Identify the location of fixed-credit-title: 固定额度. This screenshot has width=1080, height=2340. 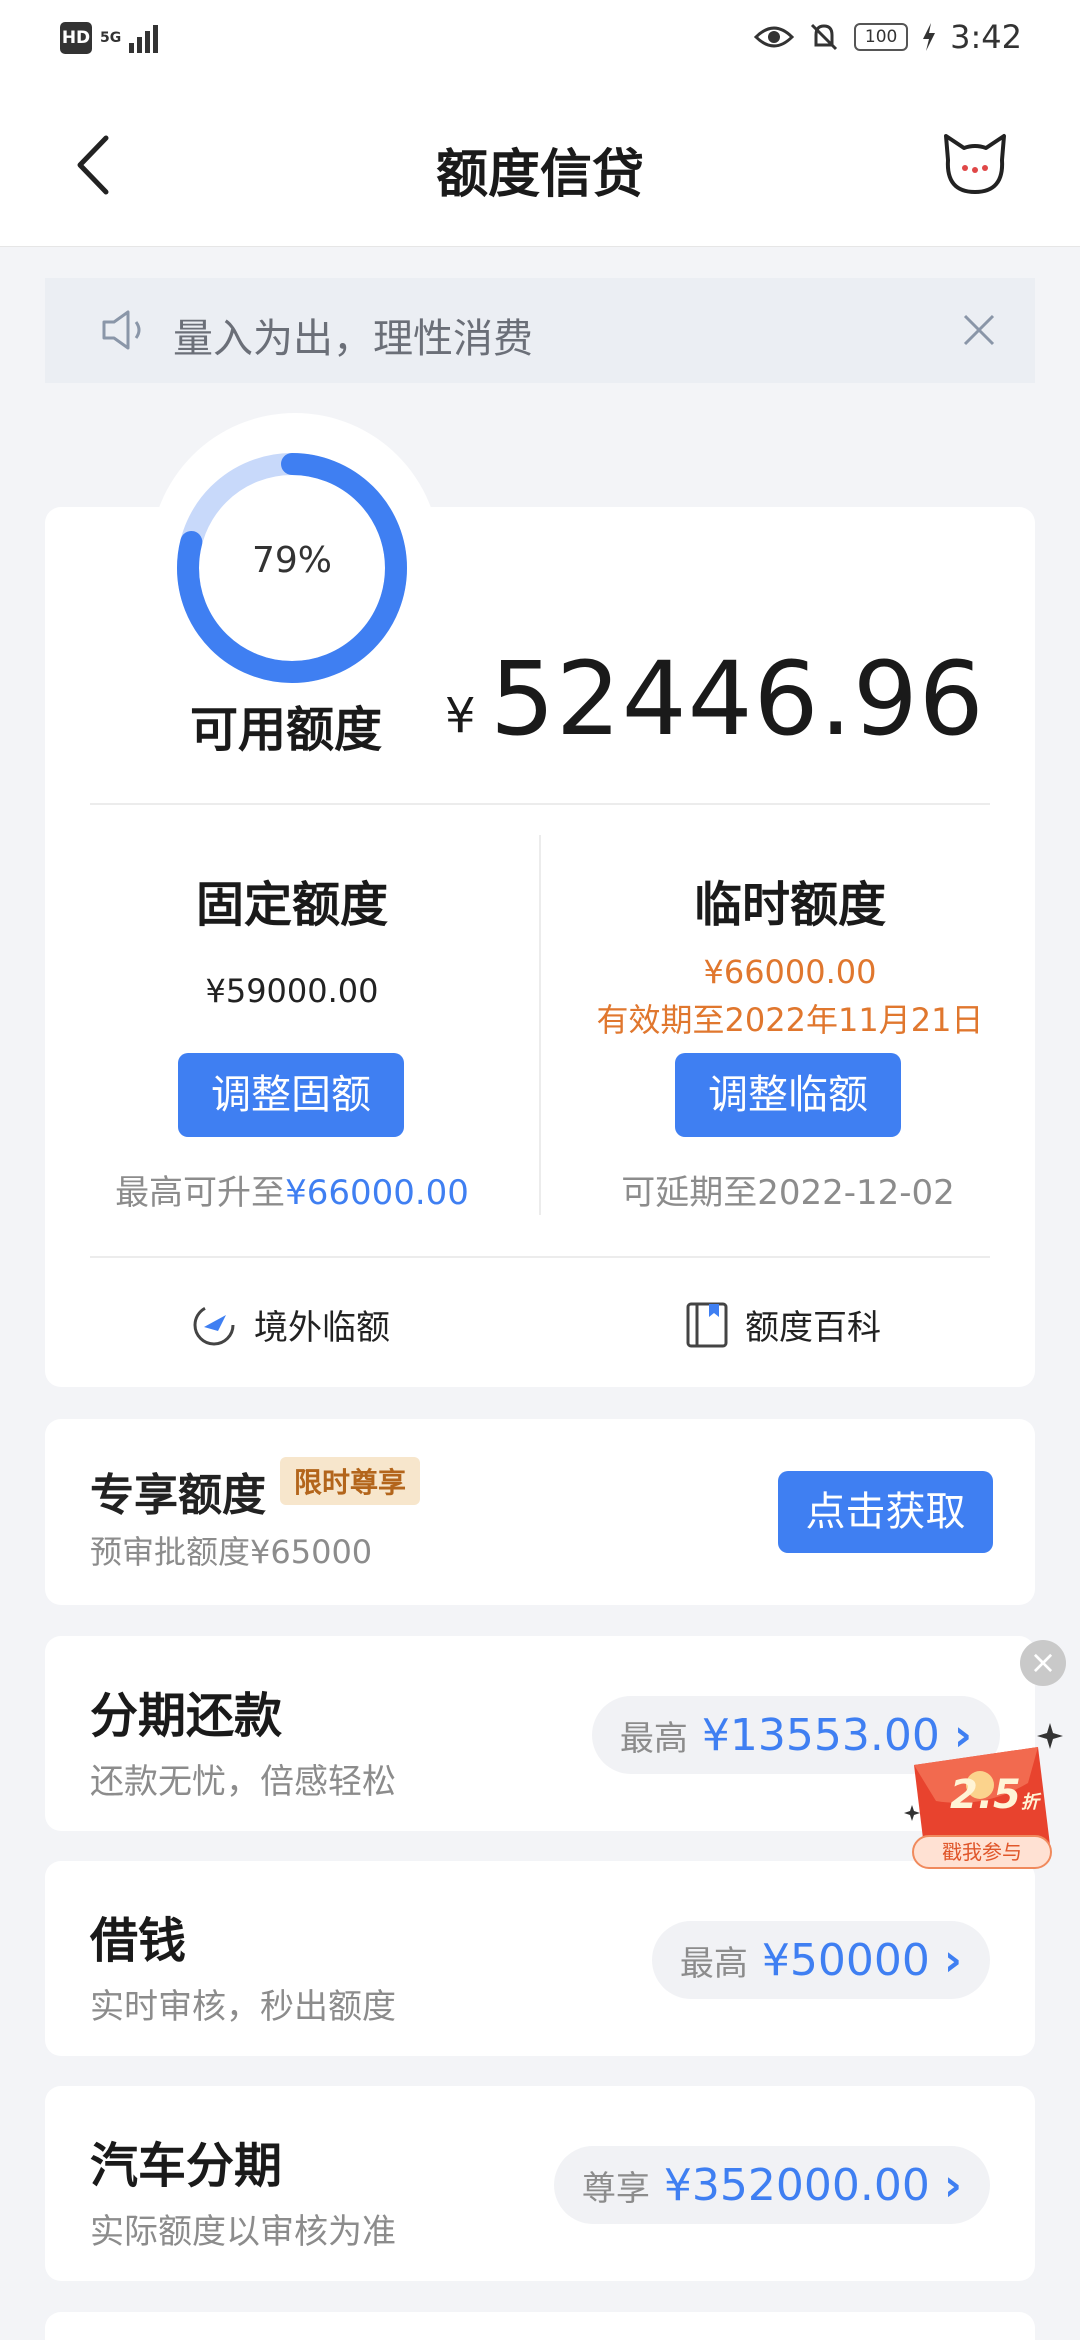
(291, 905).